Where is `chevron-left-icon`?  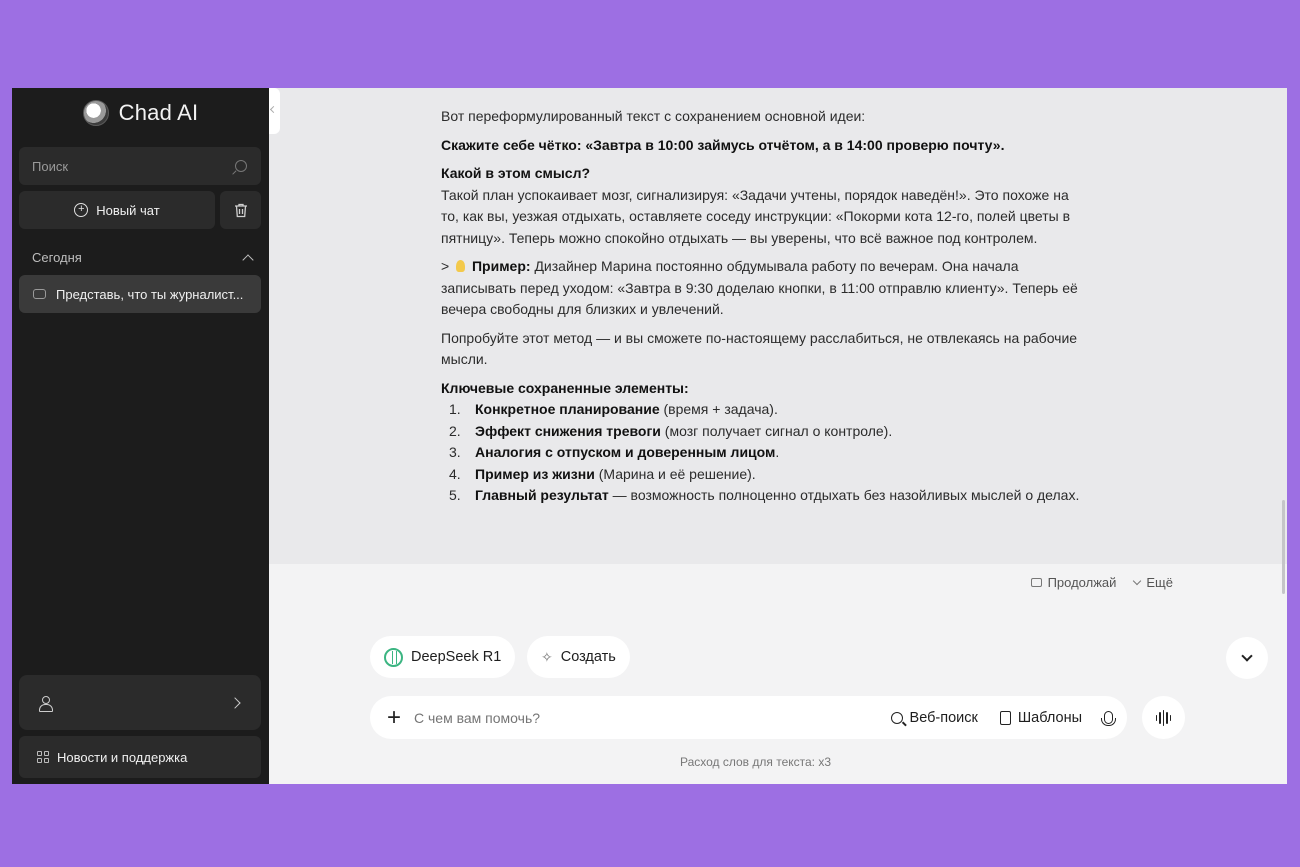 chevron-left-icon is located at coordinates (273, 109).